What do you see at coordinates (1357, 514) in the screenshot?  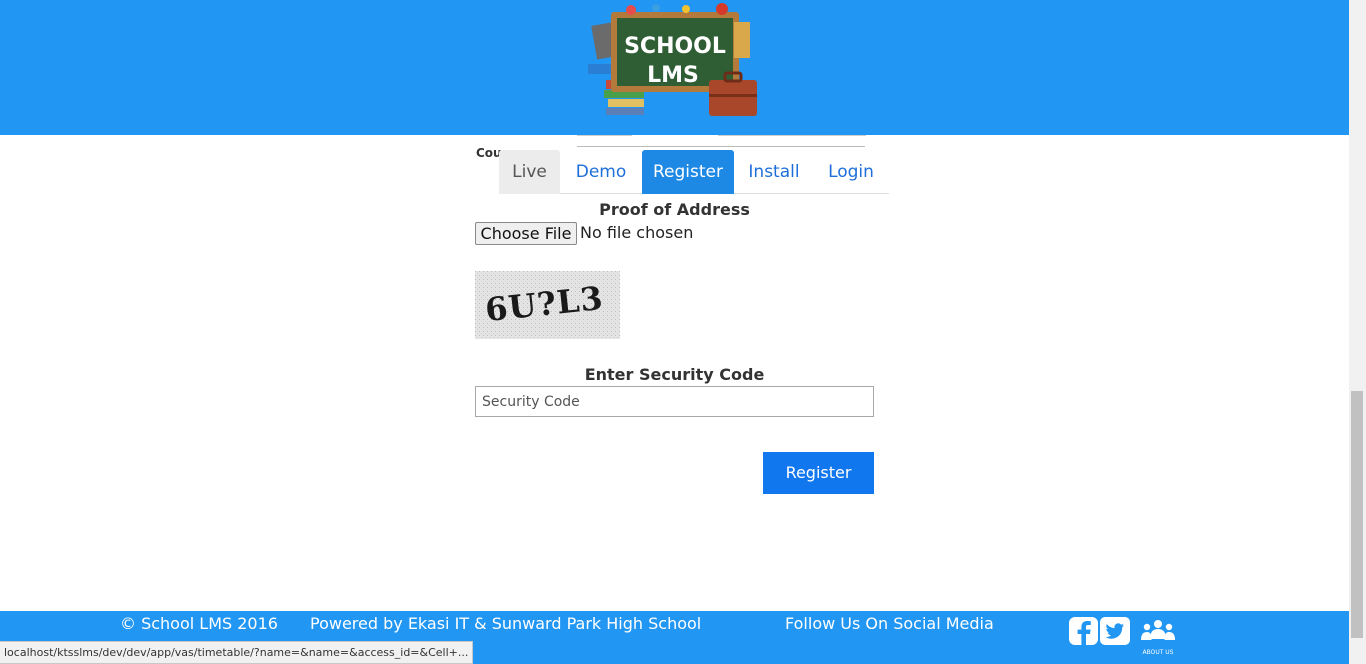 I see `scrollbar-thumb` at bounding box center [1357, 514].